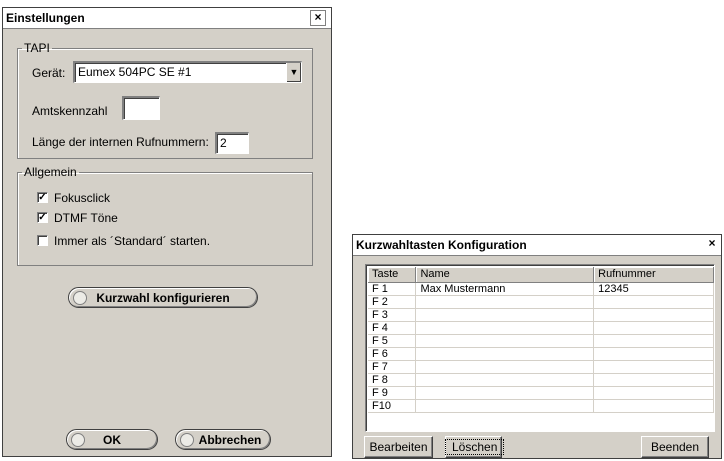  Describe the element at coordinates (132, 241) in the screenshot. I see `standard-start-label: Immer als ´Standard´ starten.` at that location.